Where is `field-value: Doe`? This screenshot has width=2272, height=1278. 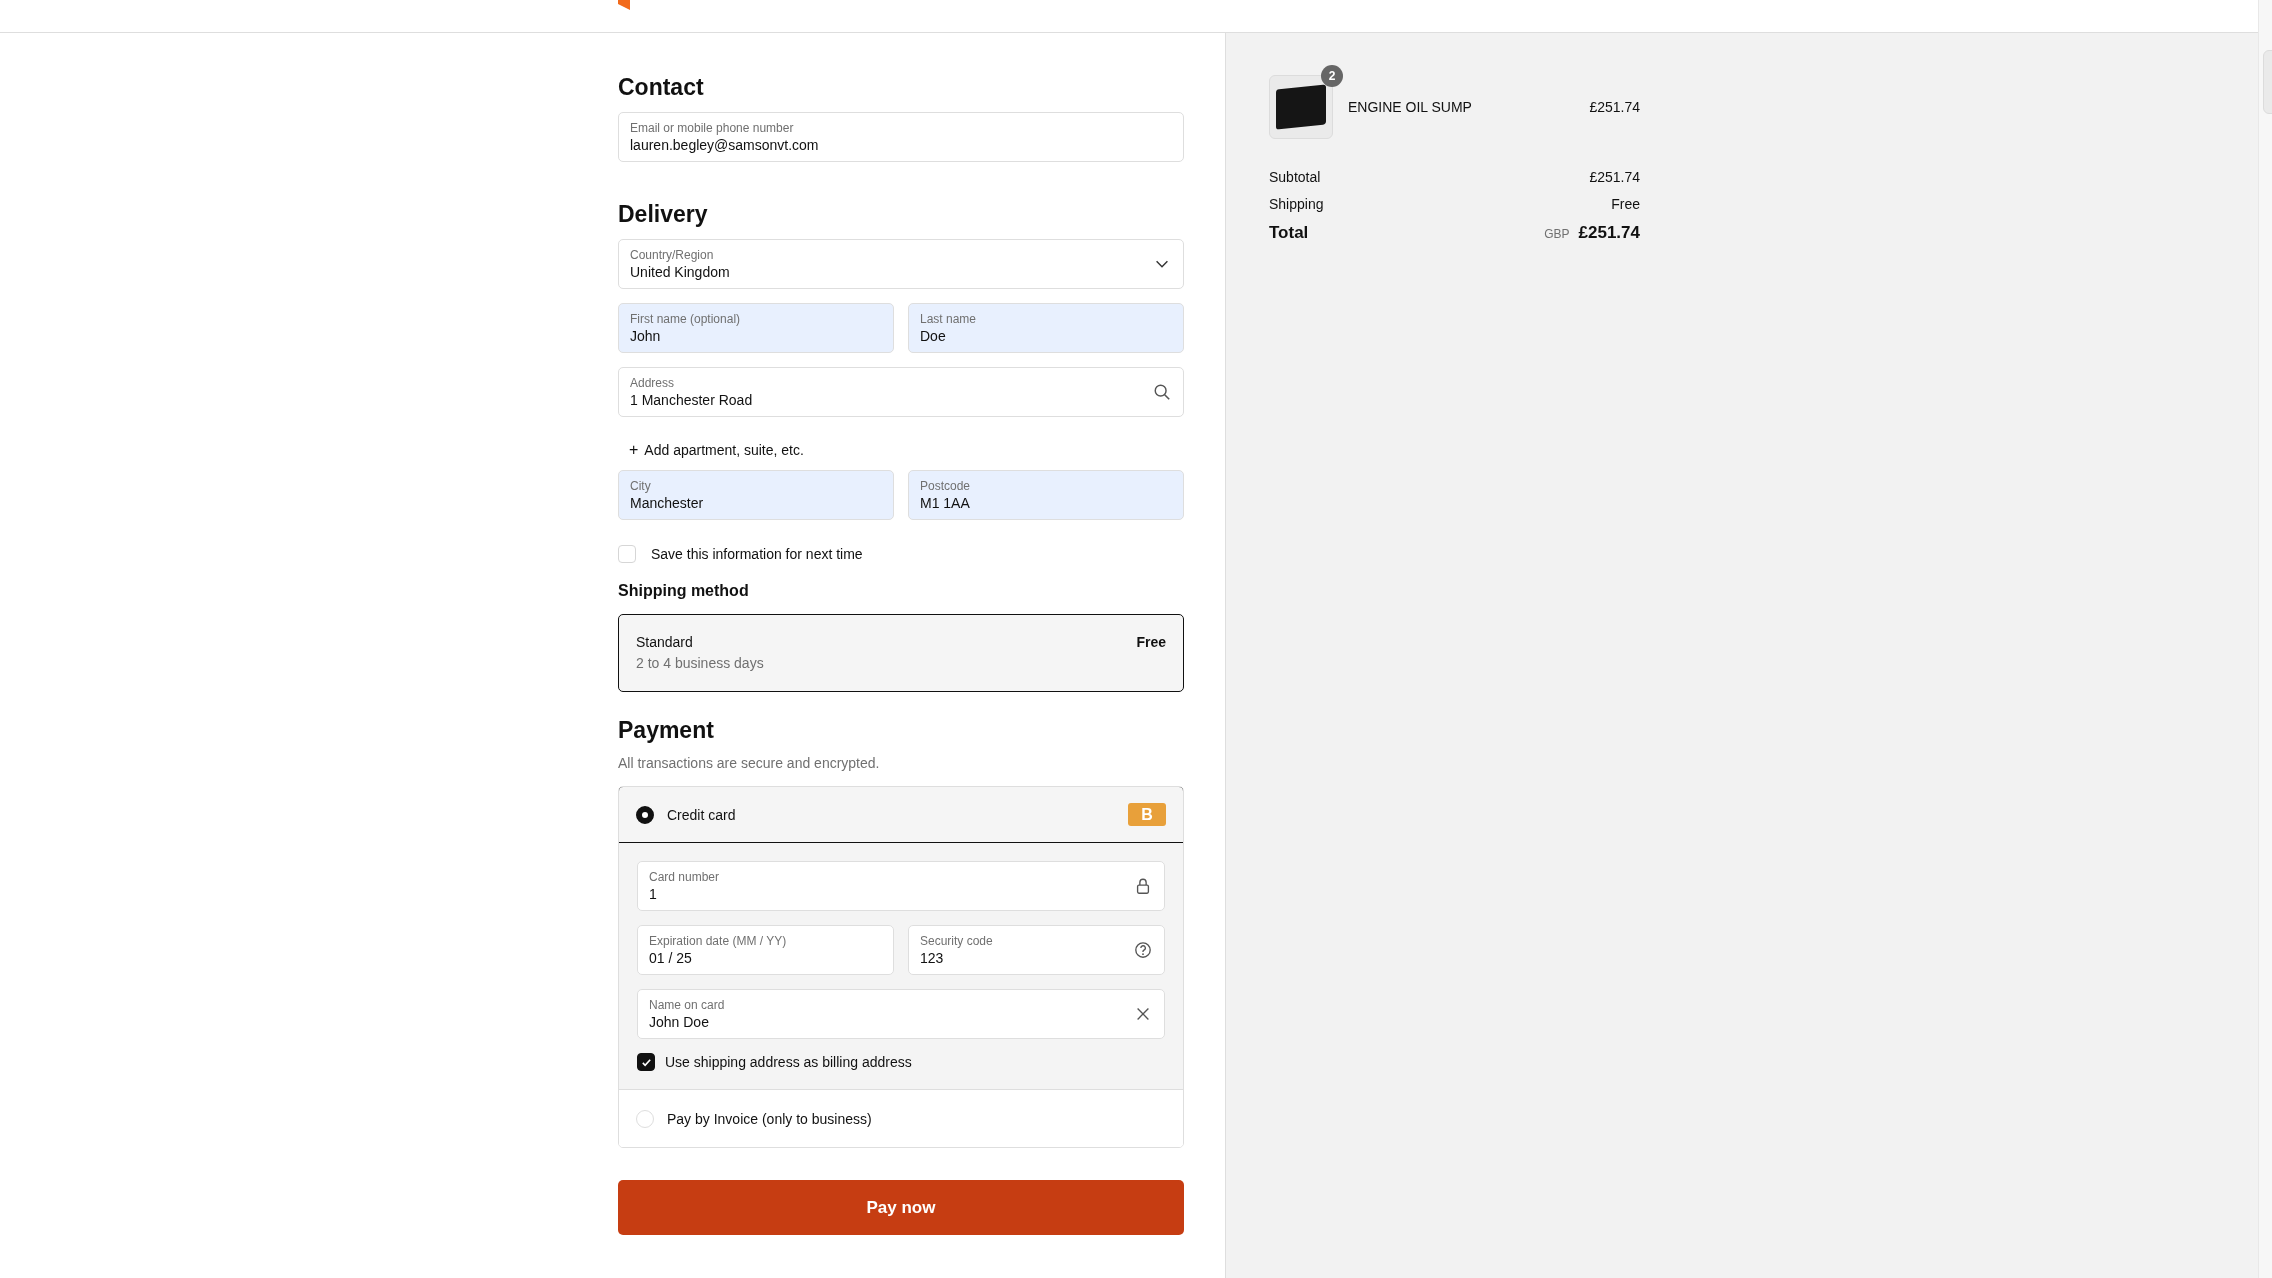
field-value: Doe is located at coordinates (933, 335).